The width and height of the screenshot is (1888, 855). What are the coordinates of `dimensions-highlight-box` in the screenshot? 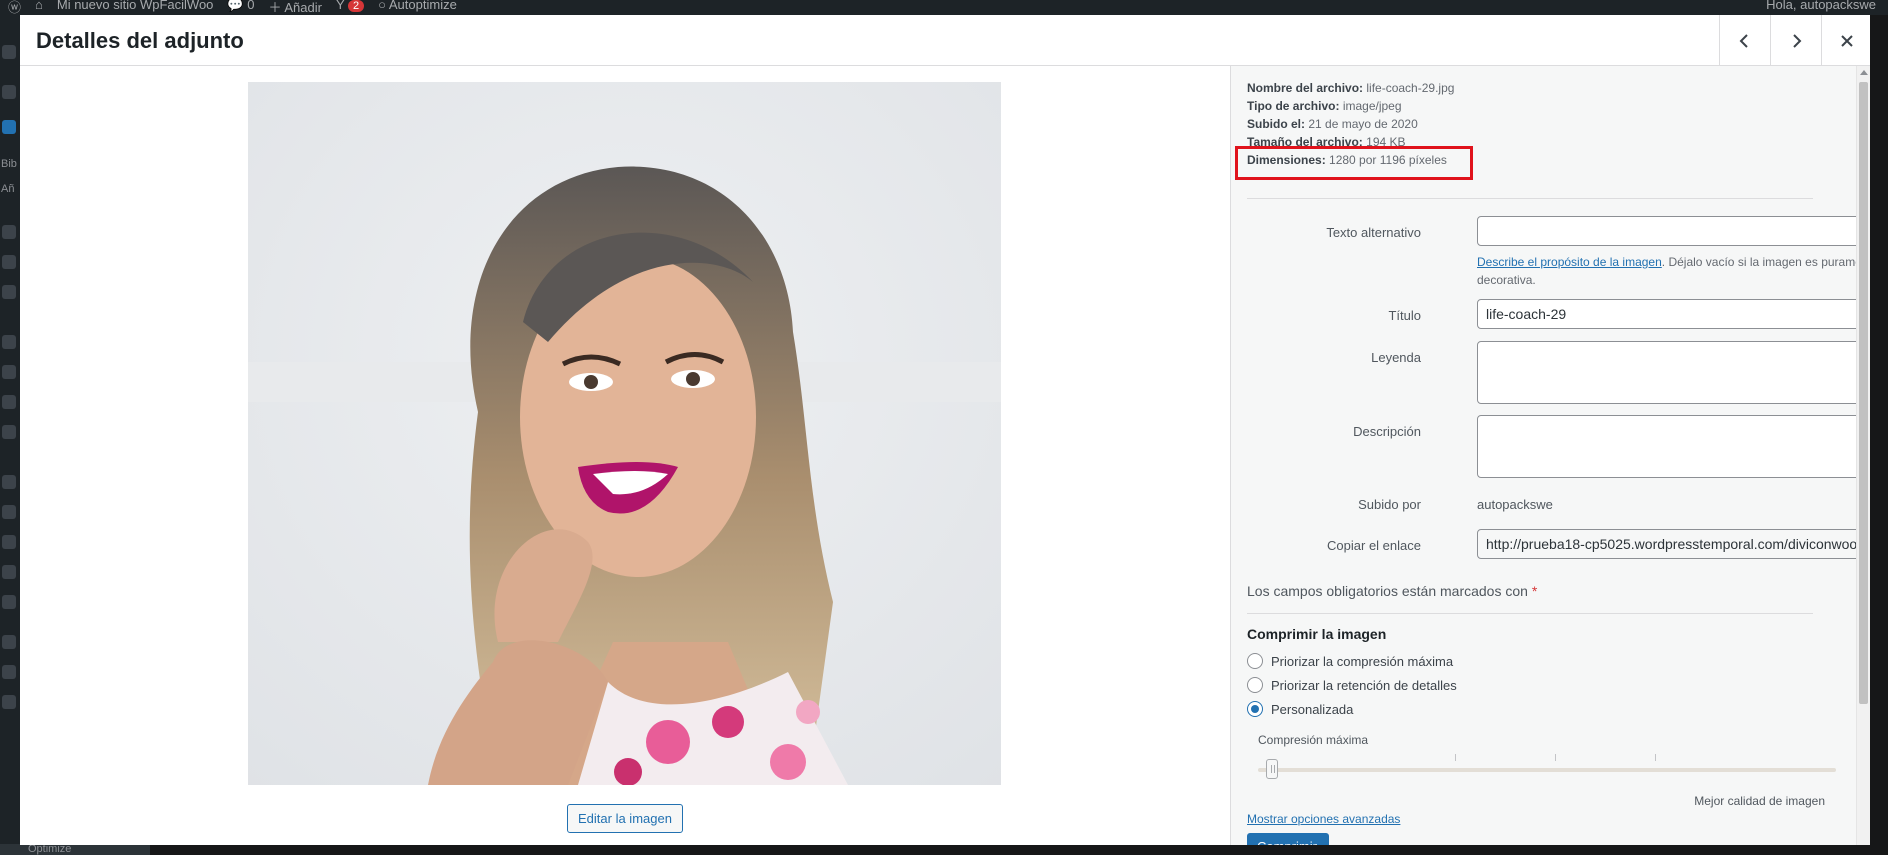 It's located at (1354, 163).